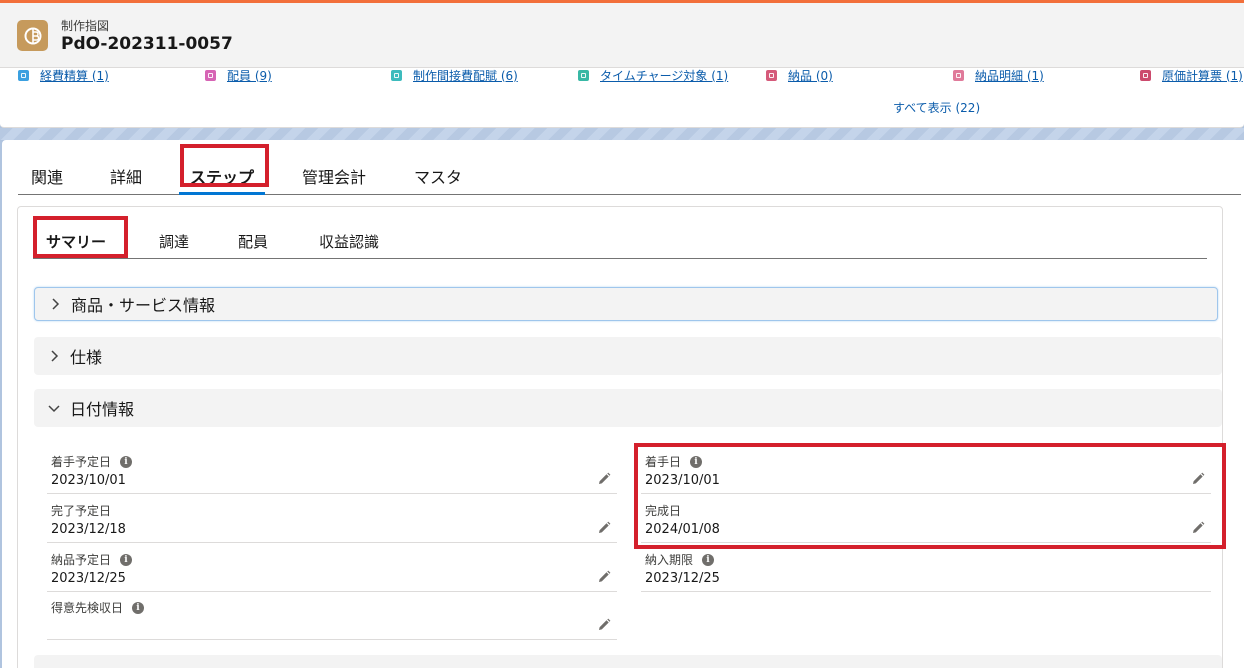  What do you see at coordinates (87, 608) in the screenshot?
I see `field-label: 得意先検収日` at bounding box center [87, 608].